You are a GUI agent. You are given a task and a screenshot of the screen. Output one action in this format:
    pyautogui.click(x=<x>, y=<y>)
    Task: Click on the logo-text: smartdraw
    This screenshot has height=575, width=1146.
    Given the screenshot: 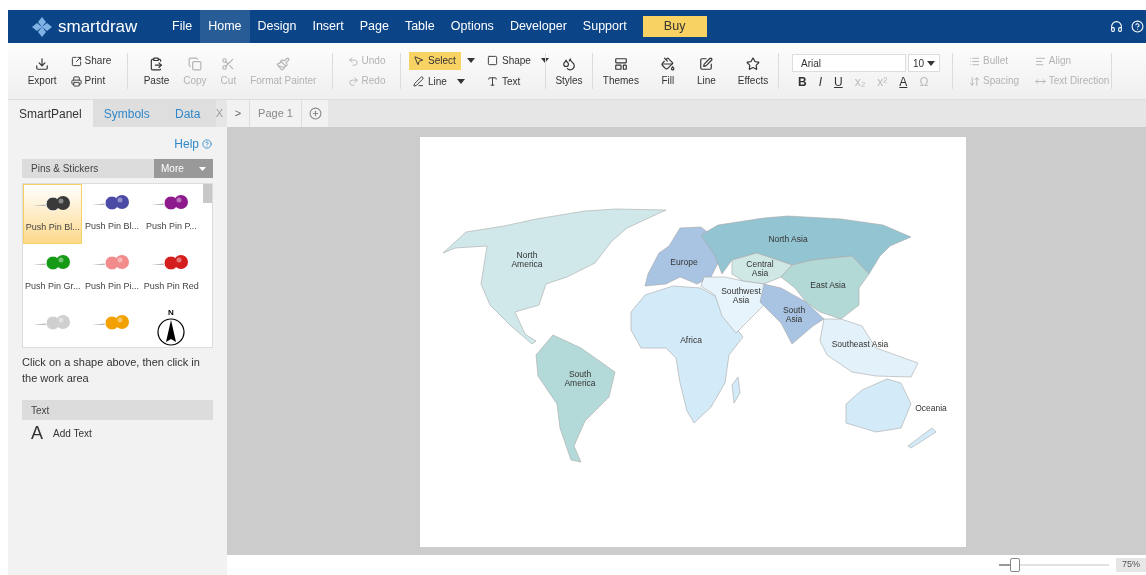 What is the action you would take?
    pyautogui.click(x=98, y=26)
    